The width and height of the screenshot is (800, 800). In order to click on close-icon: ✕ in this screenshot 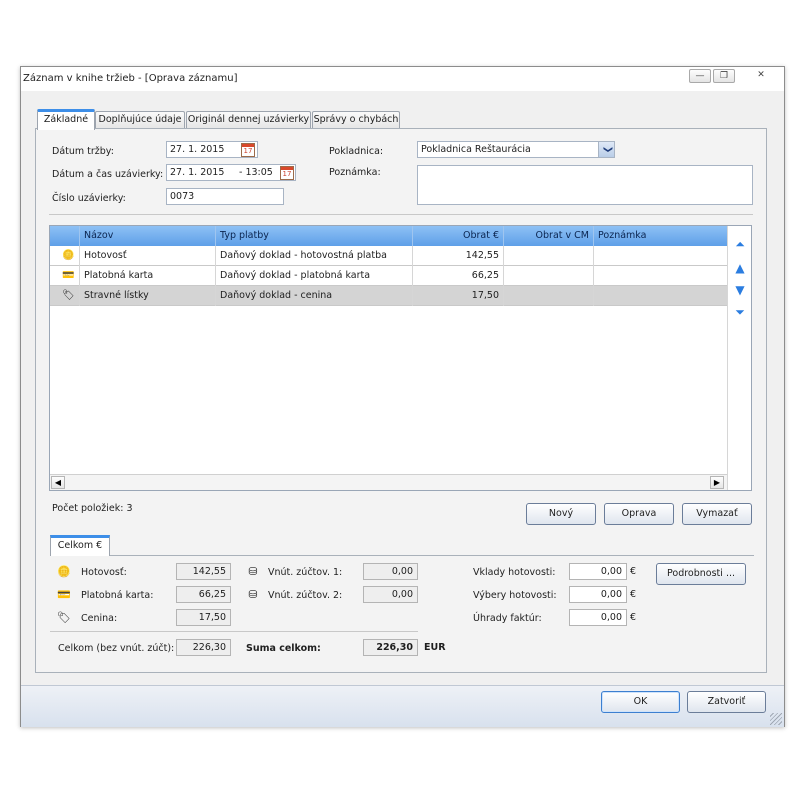, I will do `click(761, 75)`.